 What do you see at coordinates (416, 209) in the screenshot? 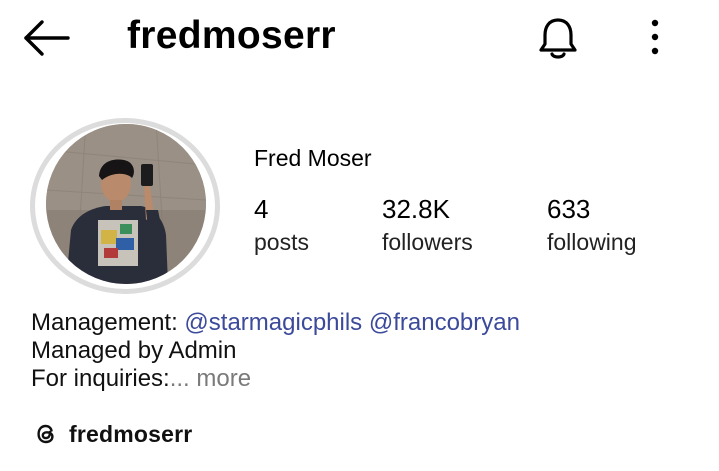
I see `followers-count: 32.8K` at bounding box center [416, 209].